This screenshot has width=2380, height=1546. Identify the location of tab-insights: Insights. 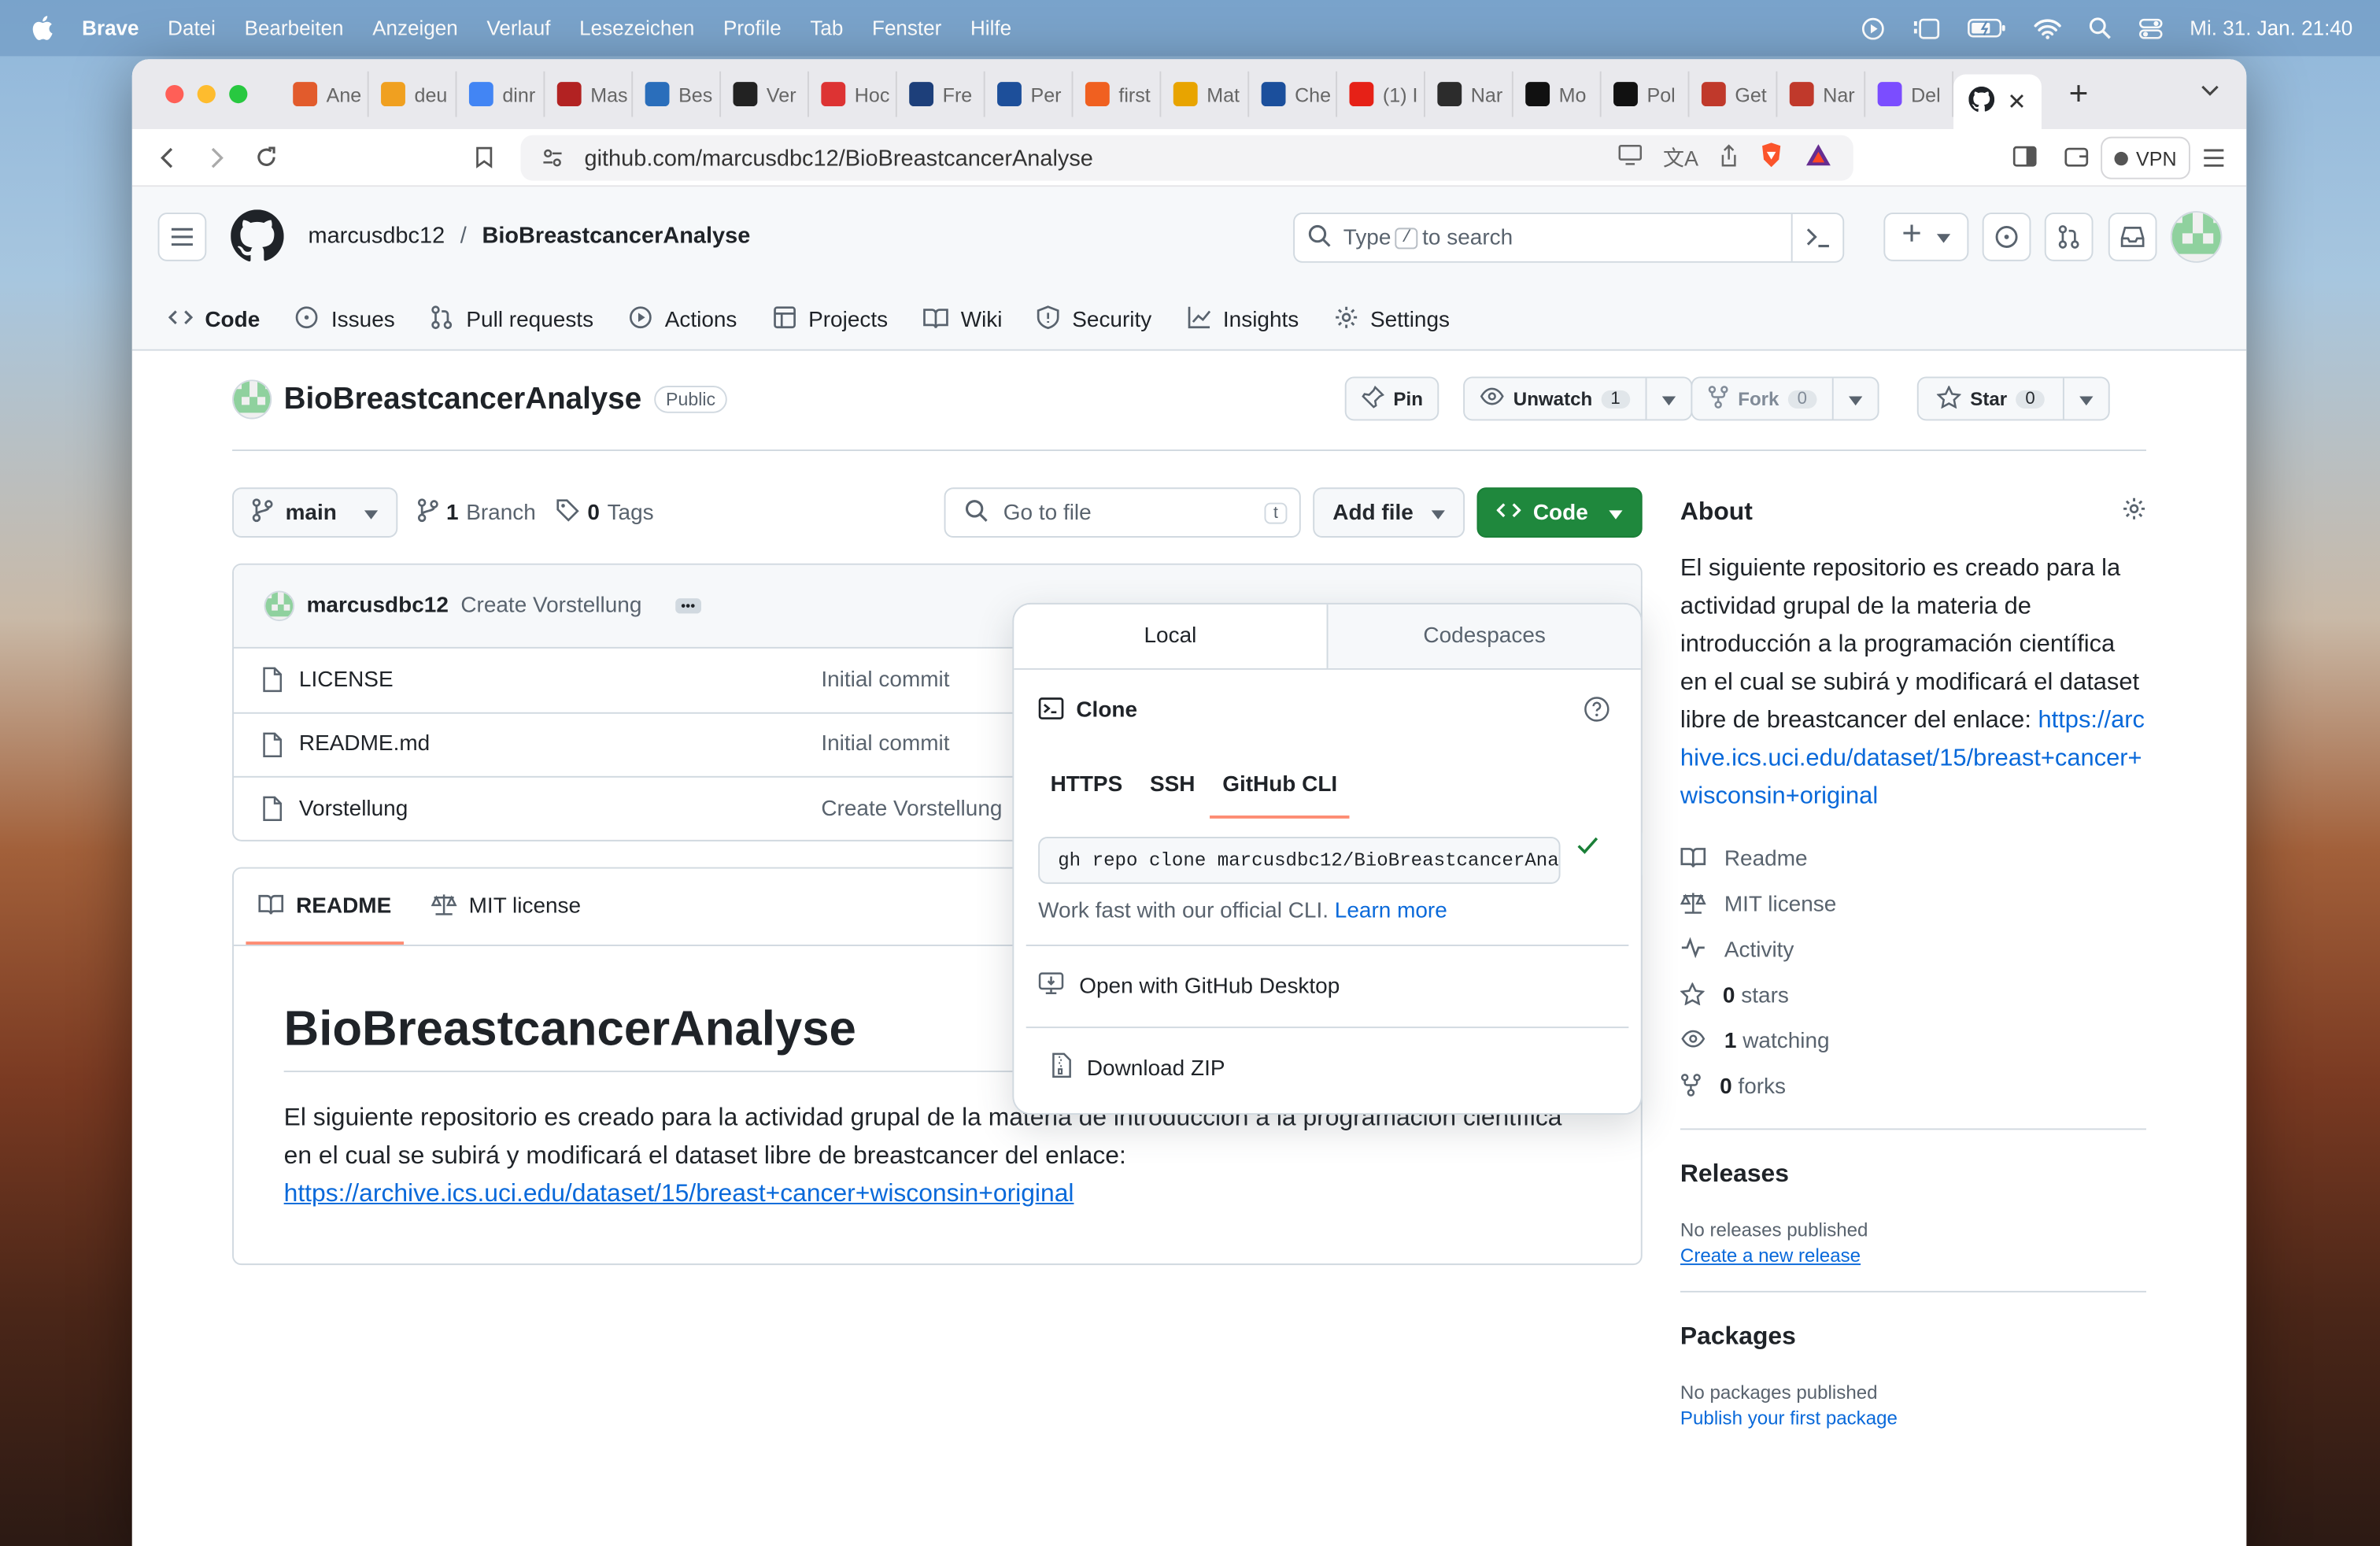
(1242, 320).